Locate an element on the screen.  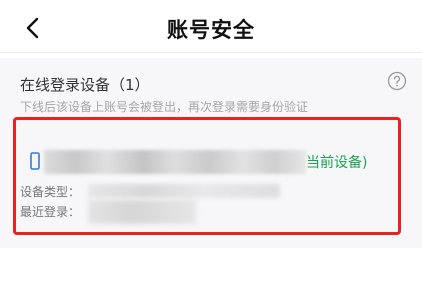
header-divider is located at coordinates (211, 52).